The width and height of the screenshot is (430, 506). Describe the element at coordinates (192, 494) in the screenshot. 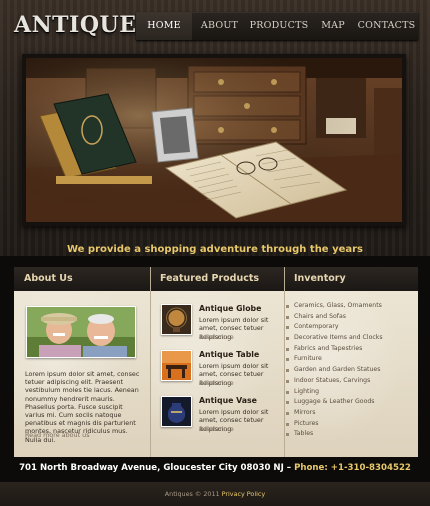

I see `copyright-text: Antiques © 2011` at that location.